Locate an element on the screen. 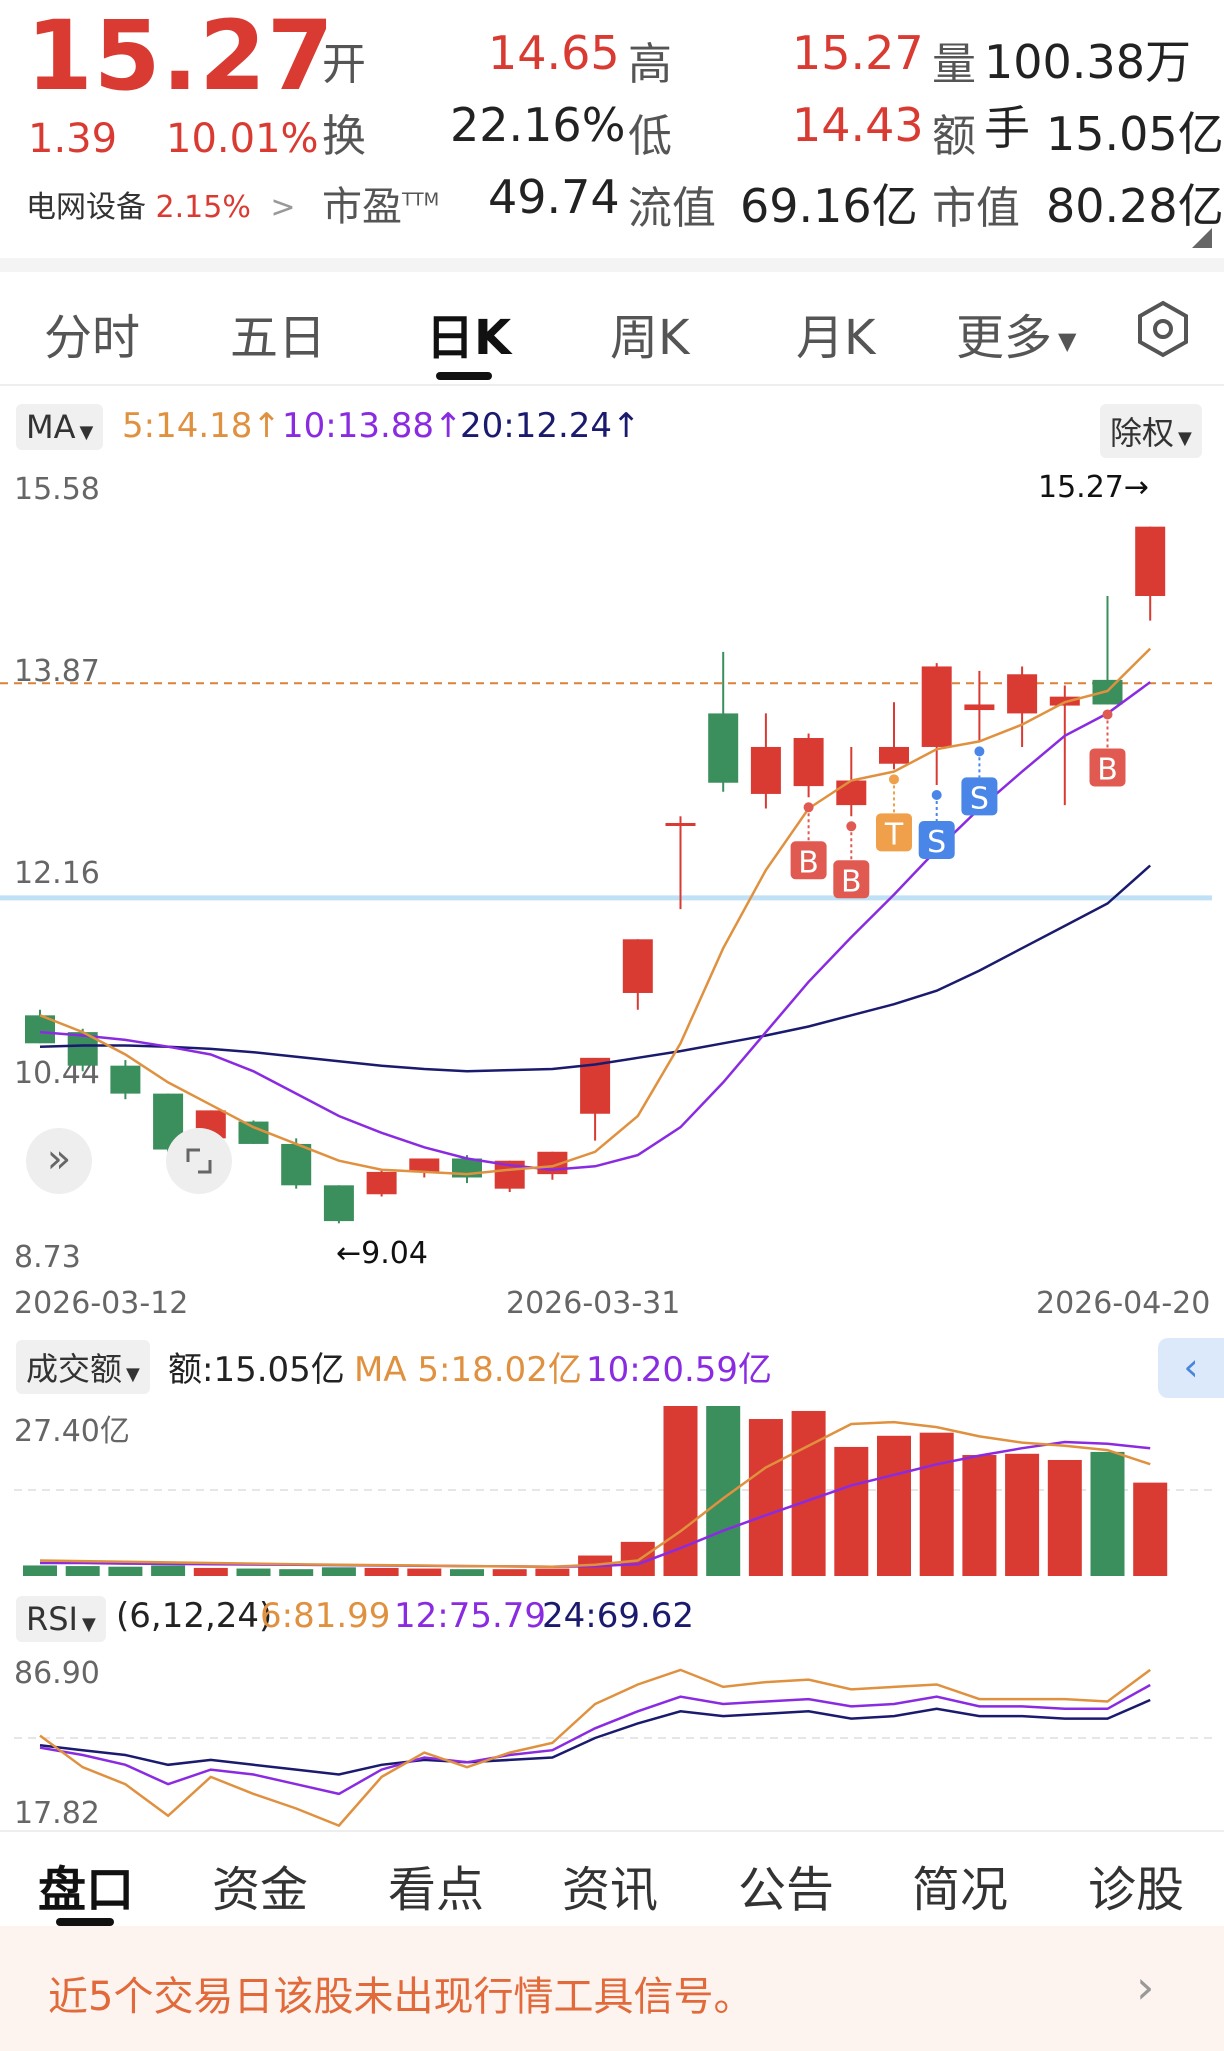 The width and height of the screenshot is (1224, 2051). adjust-selector: 除权 ▼ is located at coordinates (1151, 431).